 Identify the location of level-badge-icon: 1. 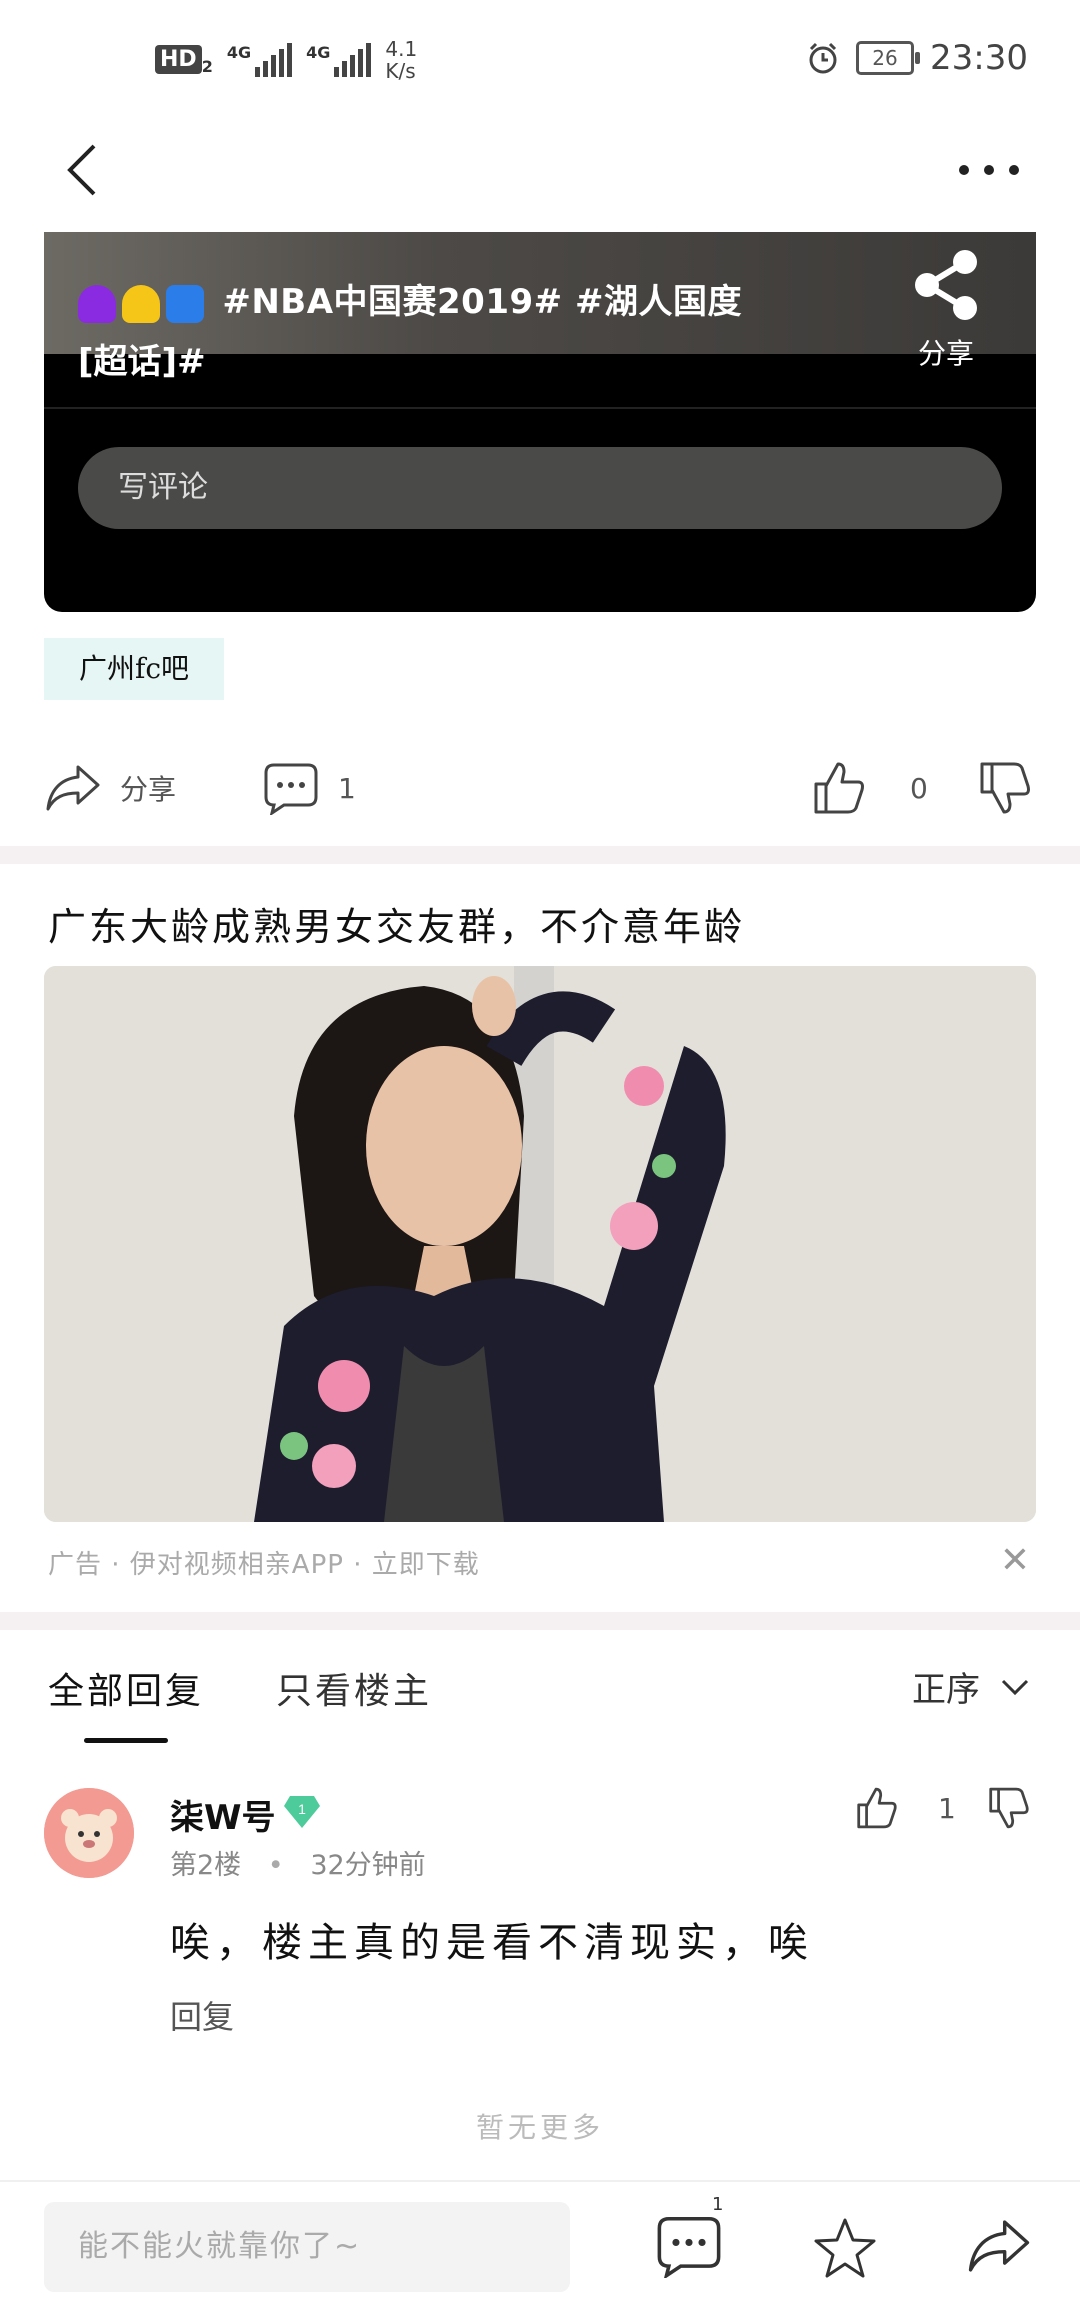
(302, 1812).